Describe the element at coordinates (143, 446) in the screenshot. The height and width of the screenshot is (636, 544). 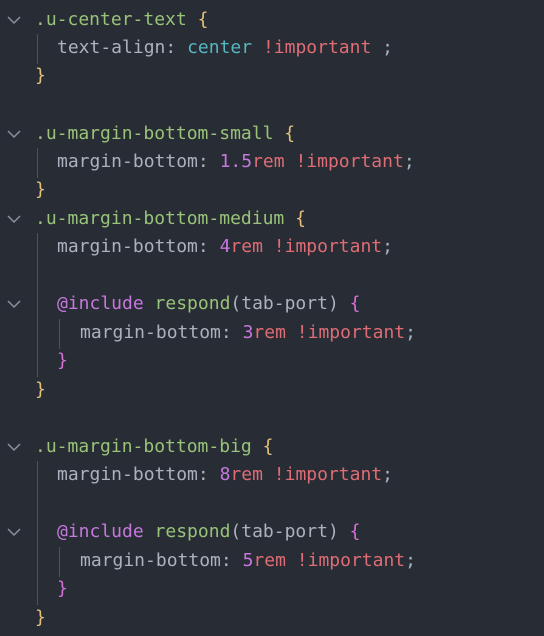
I see `css-selector: .u-margin-bottom-big` at that location.